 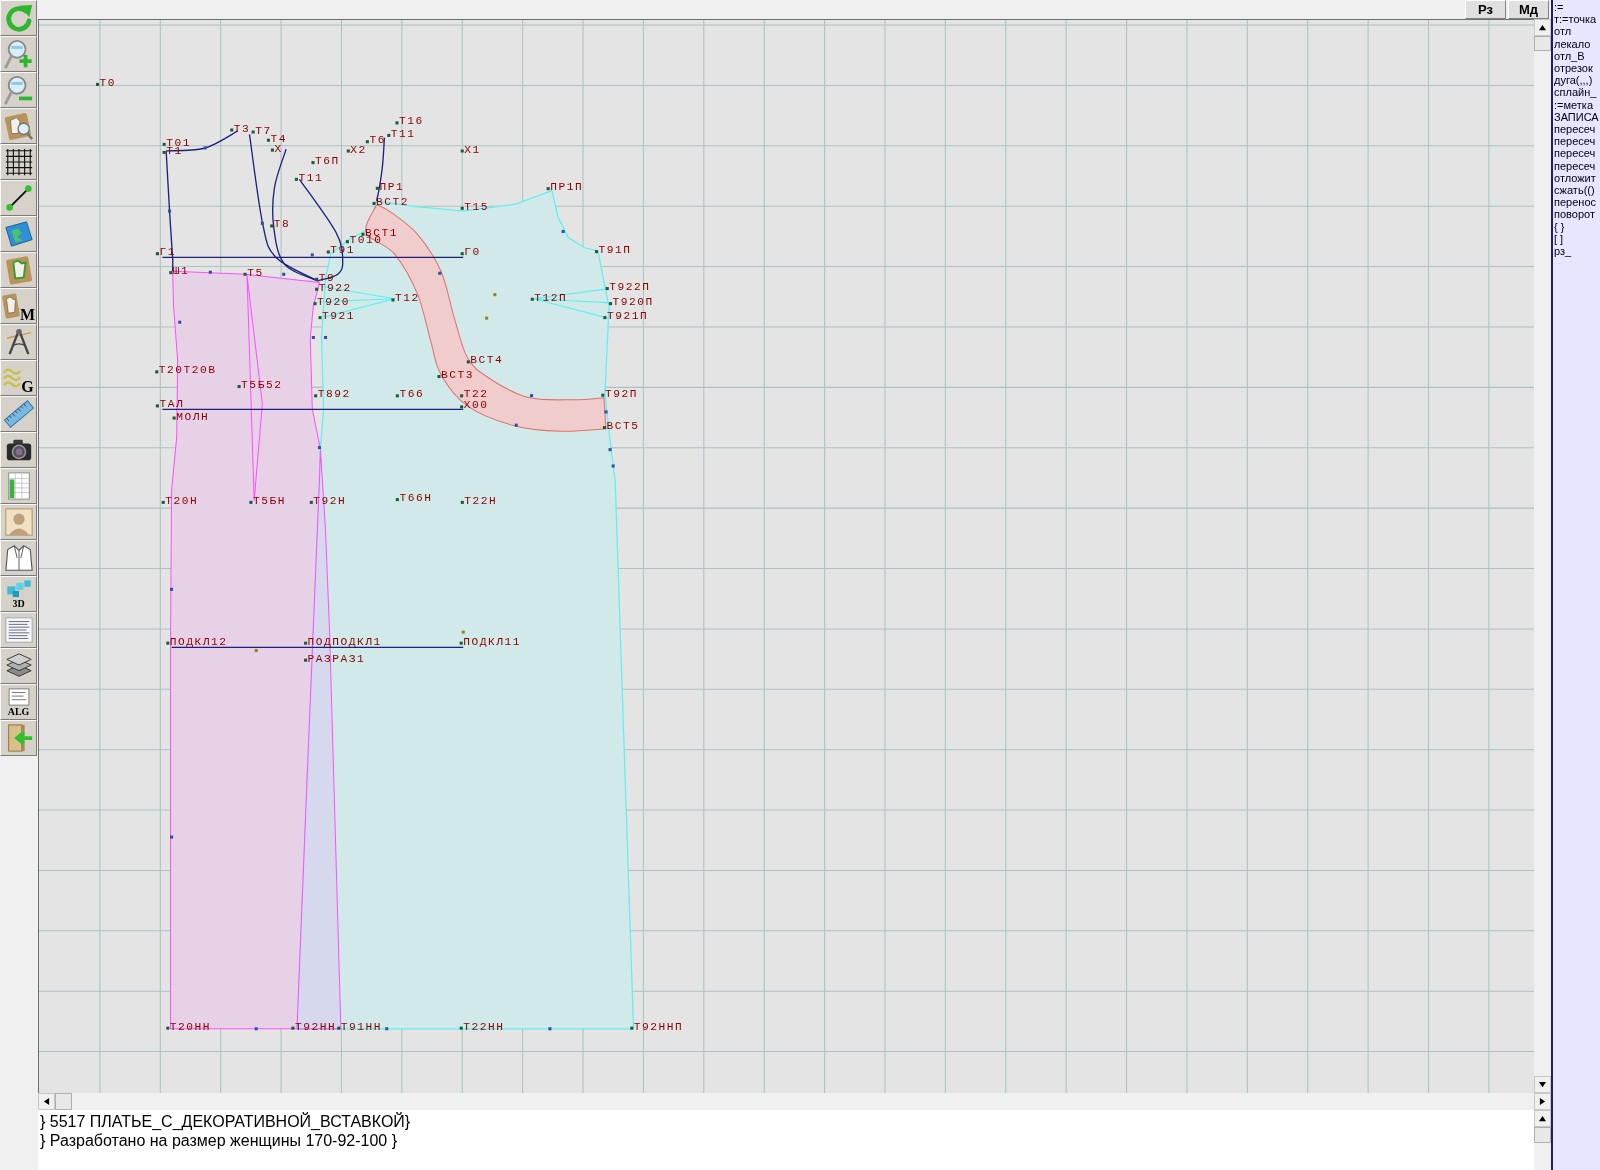 What do you see at coordinates (615, 250) in the screenshot?
I see `point-label: Т91П` at bounding box center [615, 250].